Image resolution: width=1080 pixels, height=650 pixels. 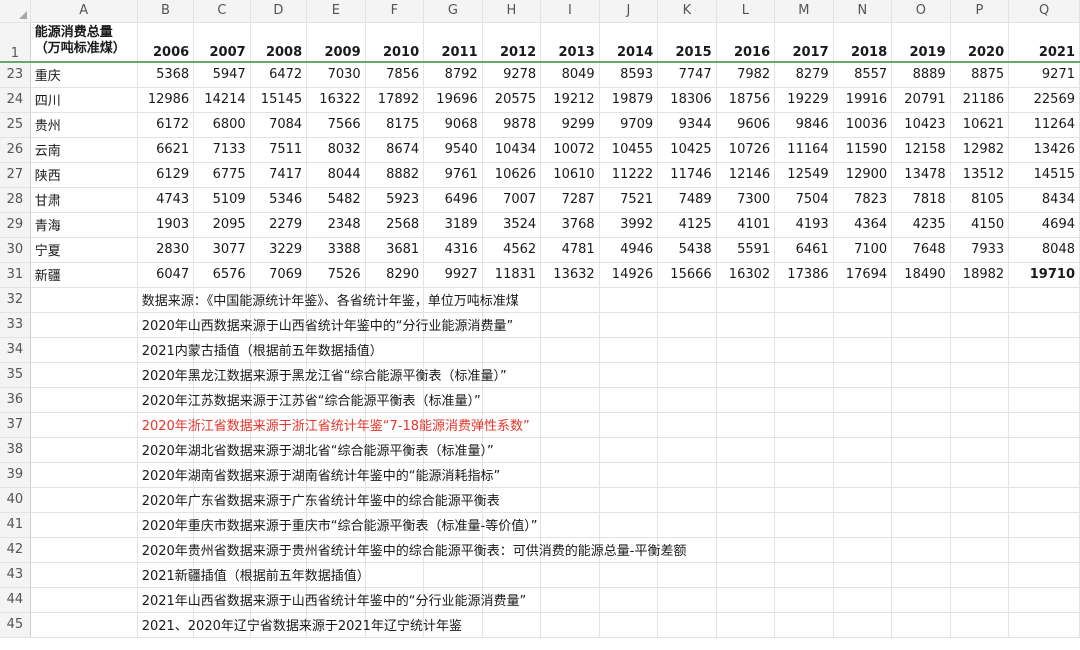 What do you see at coordinates (166, 75) in the screenshot?
I see `value-cell: 5368` at bounding box center [166, 75].